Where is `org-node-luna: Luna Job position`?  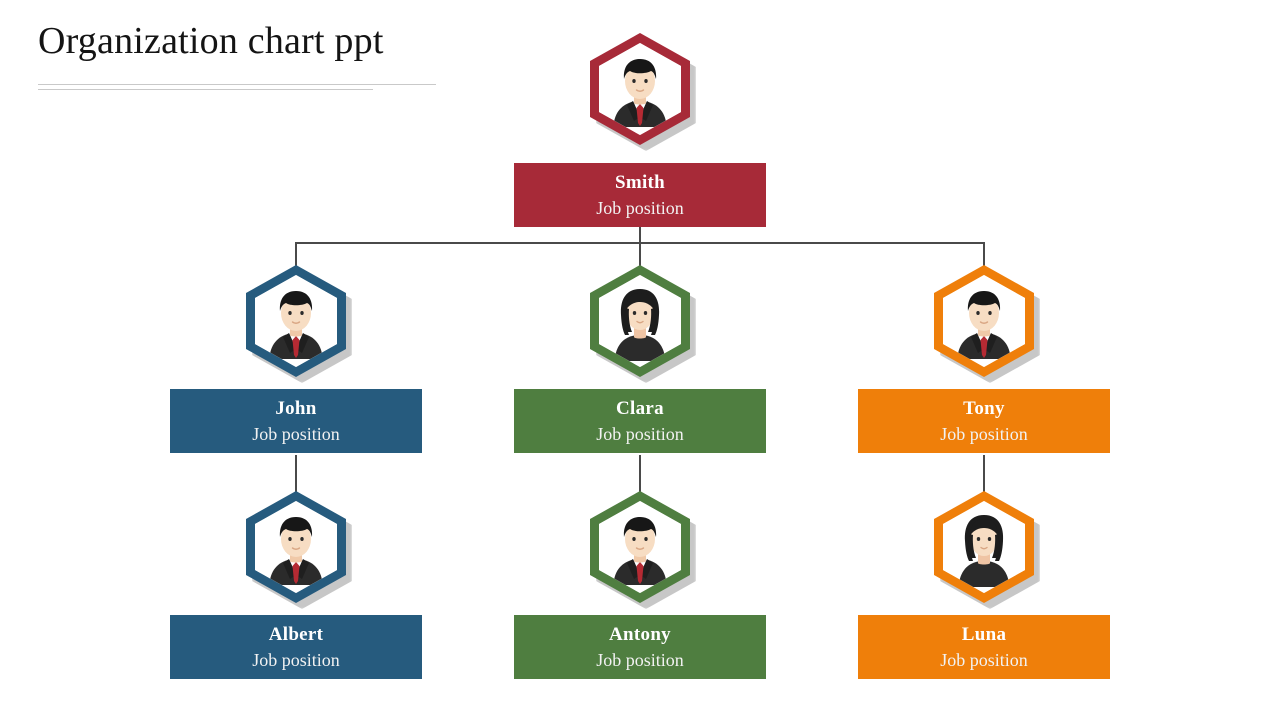 org-node-luna: Luna Job position is located at coordinates (984, 585).